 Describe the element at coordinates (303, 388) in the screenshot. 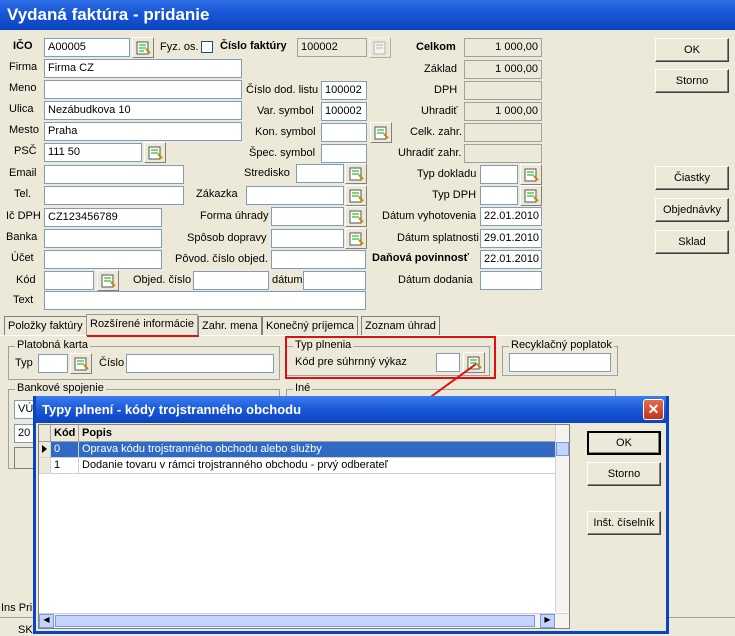

I see `ine-title: Iné` at that location.